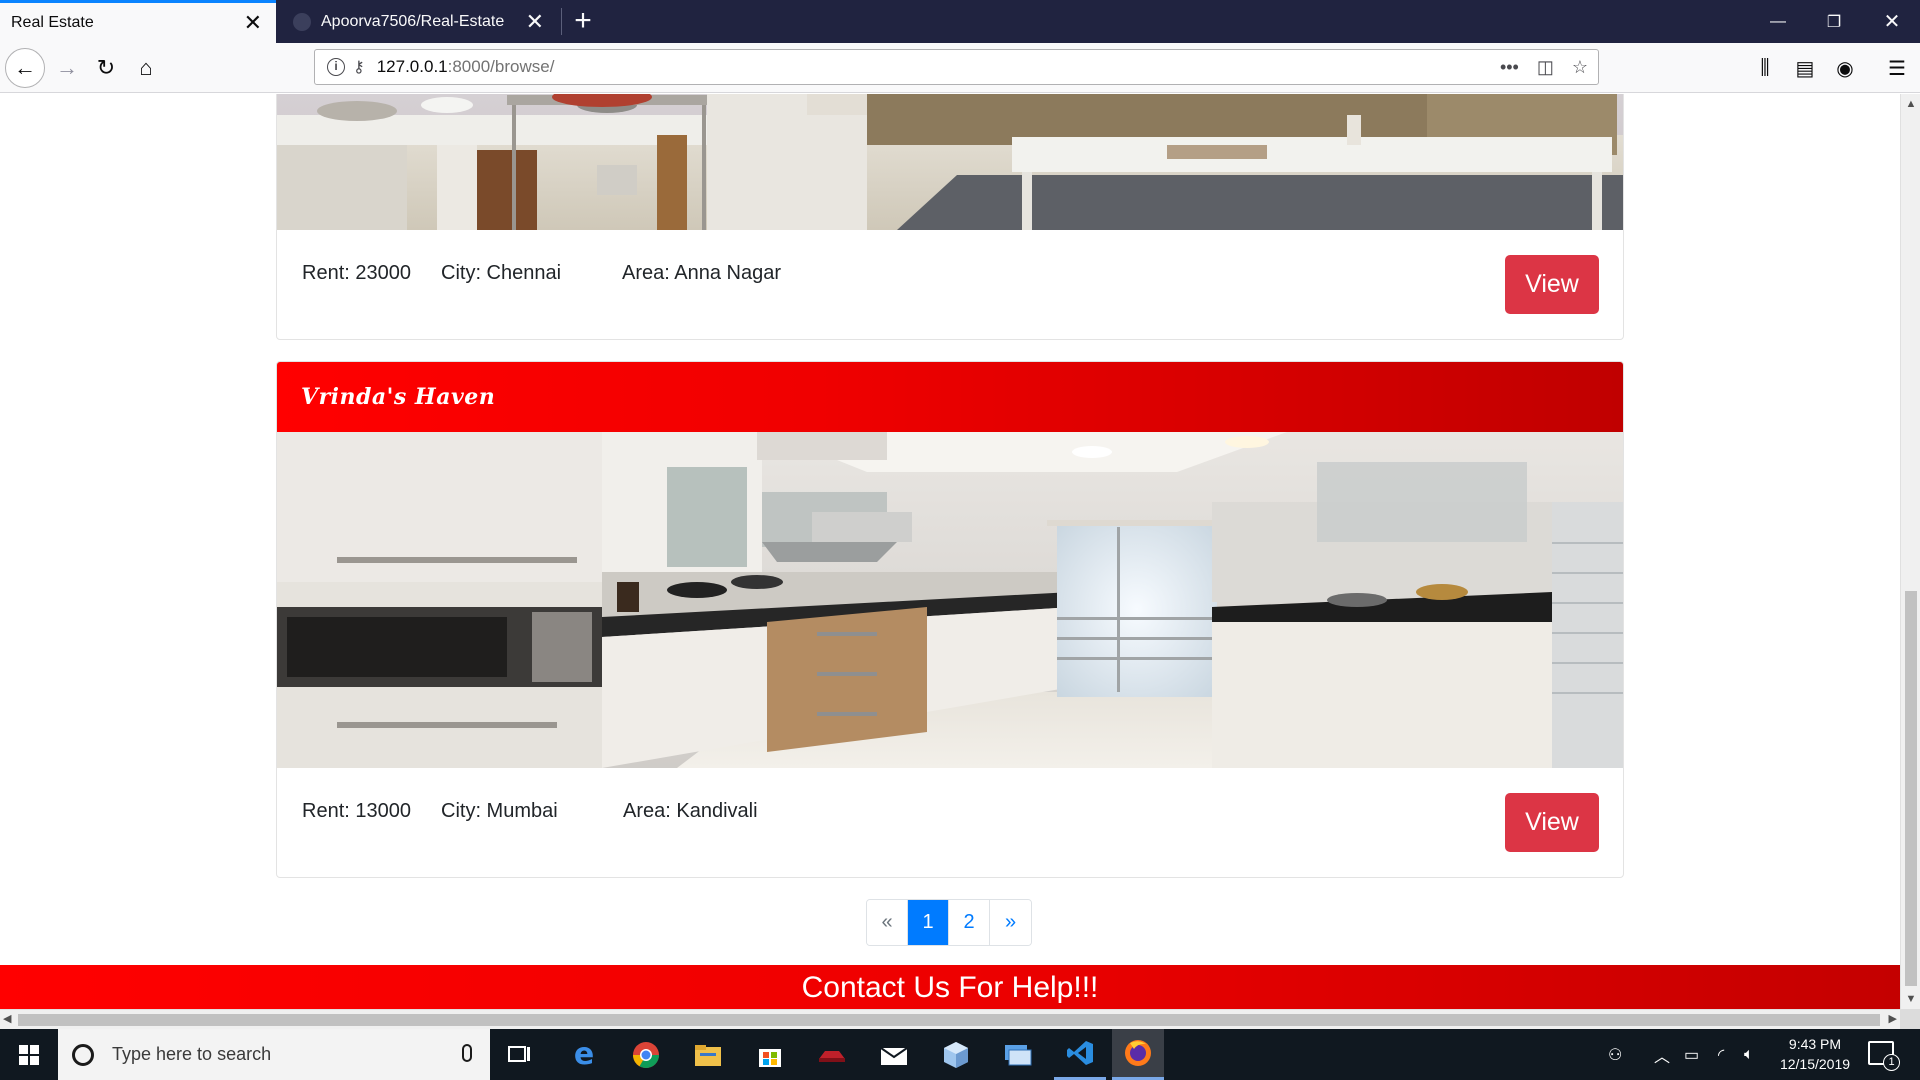  What do you see at coordinates (1815, 1054) in the screenshot?
I see `taskbar-clock: 9:43 PM 12/15/2019` at bounding box center [1815, 1054].